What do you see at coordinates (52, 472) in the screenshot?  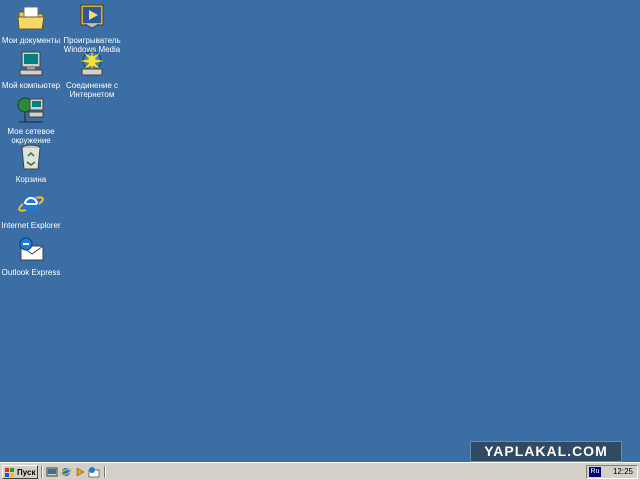 I see `show-desktop-icon` at bounding box center [52, 472].